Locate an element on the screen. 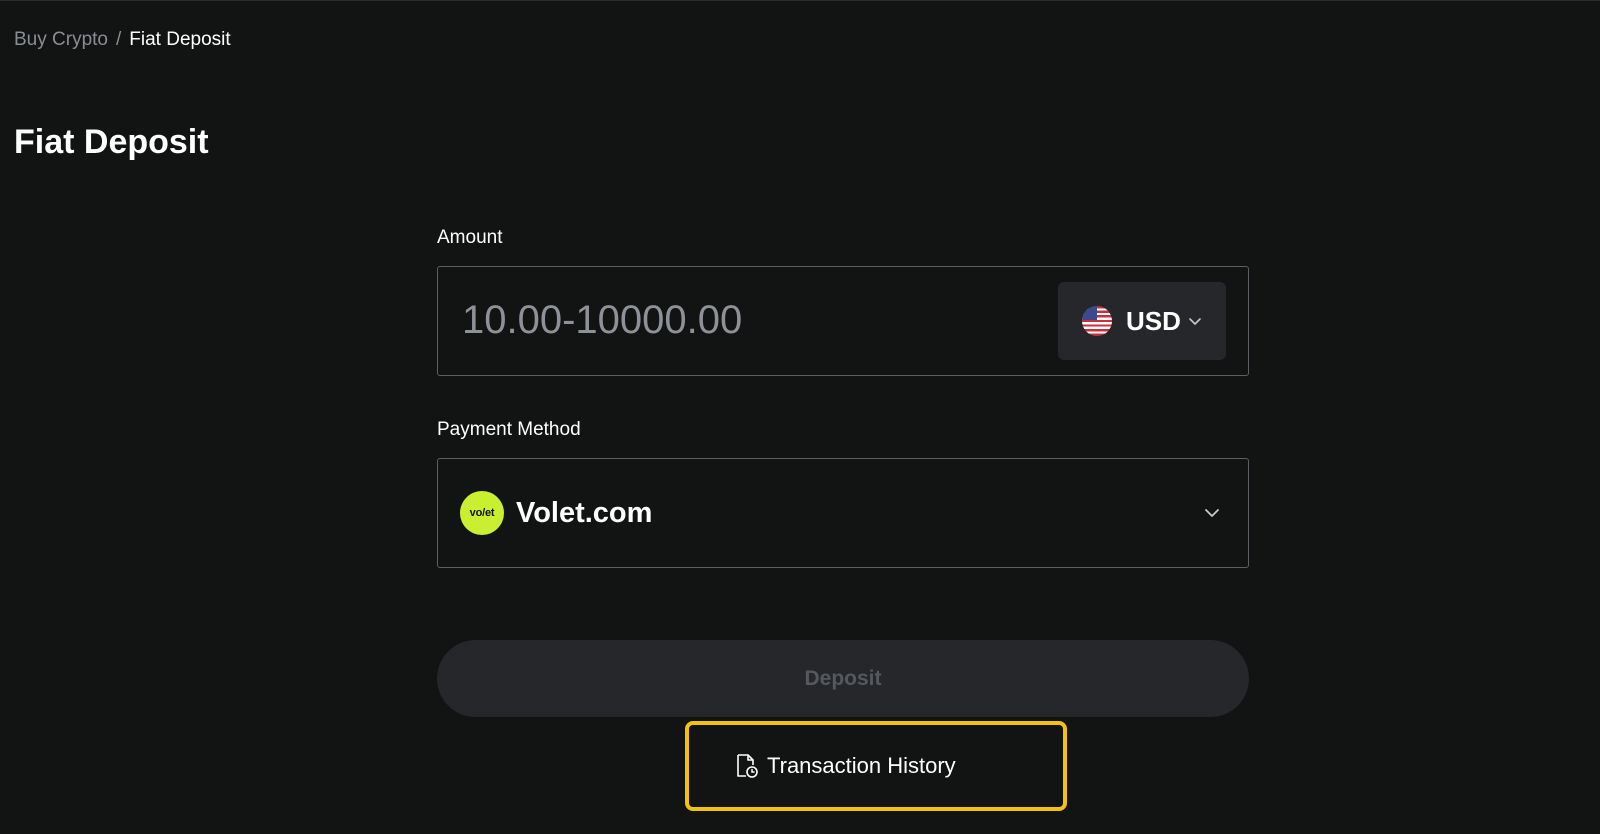  payment-method-label: Payment Method is located at coordinates (509, 429).